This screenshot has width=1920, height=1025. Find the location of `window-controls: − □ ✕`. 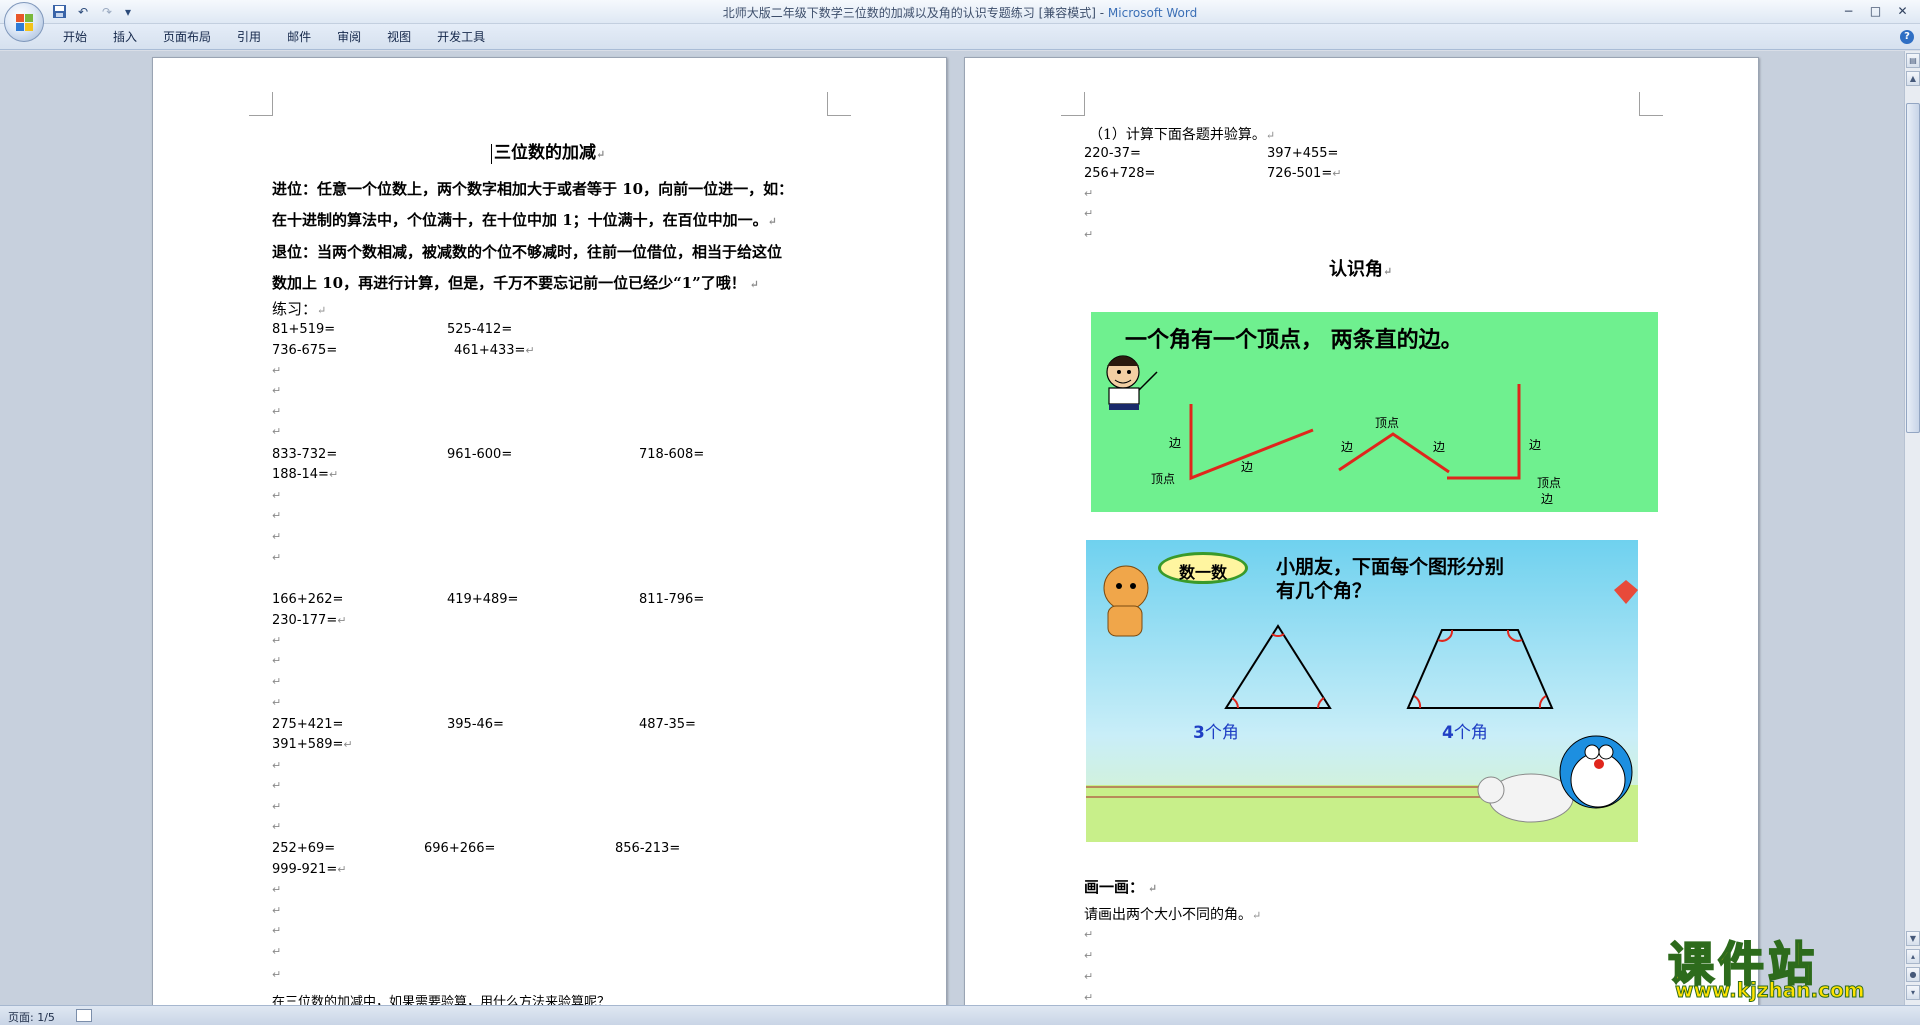

window-controls: − □ ✕ is located at coordinates (1875, 11).